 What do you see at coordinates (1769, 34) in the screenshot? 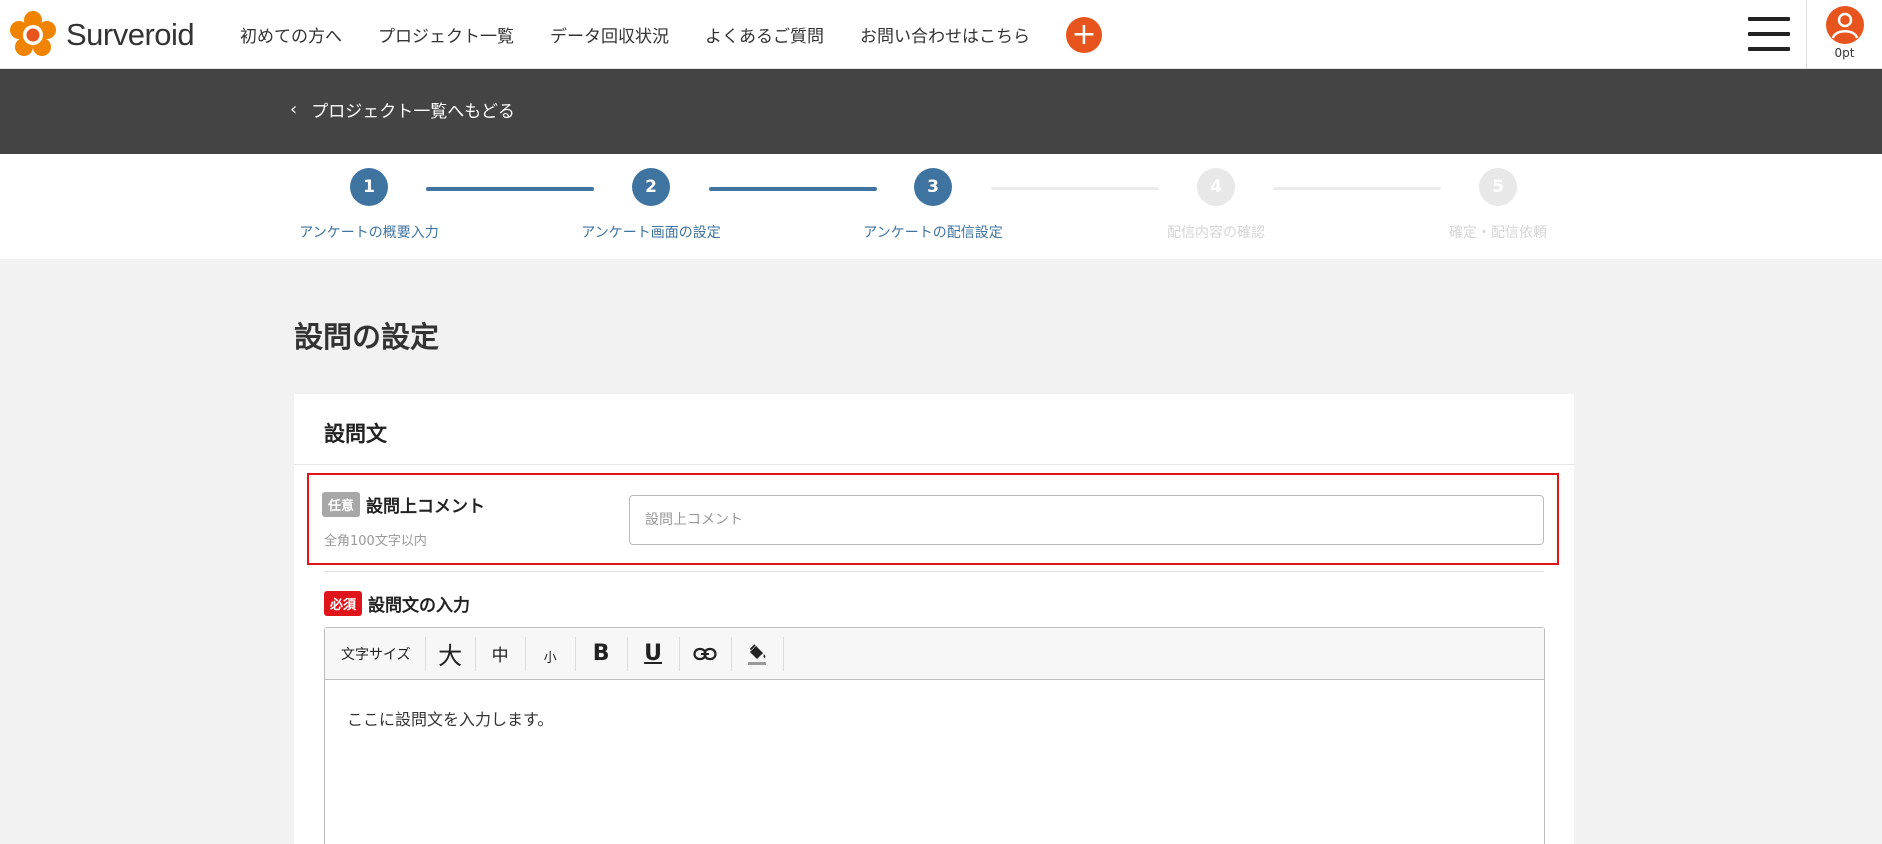
I see `menu-icon` at bounding box center [1769, 34].